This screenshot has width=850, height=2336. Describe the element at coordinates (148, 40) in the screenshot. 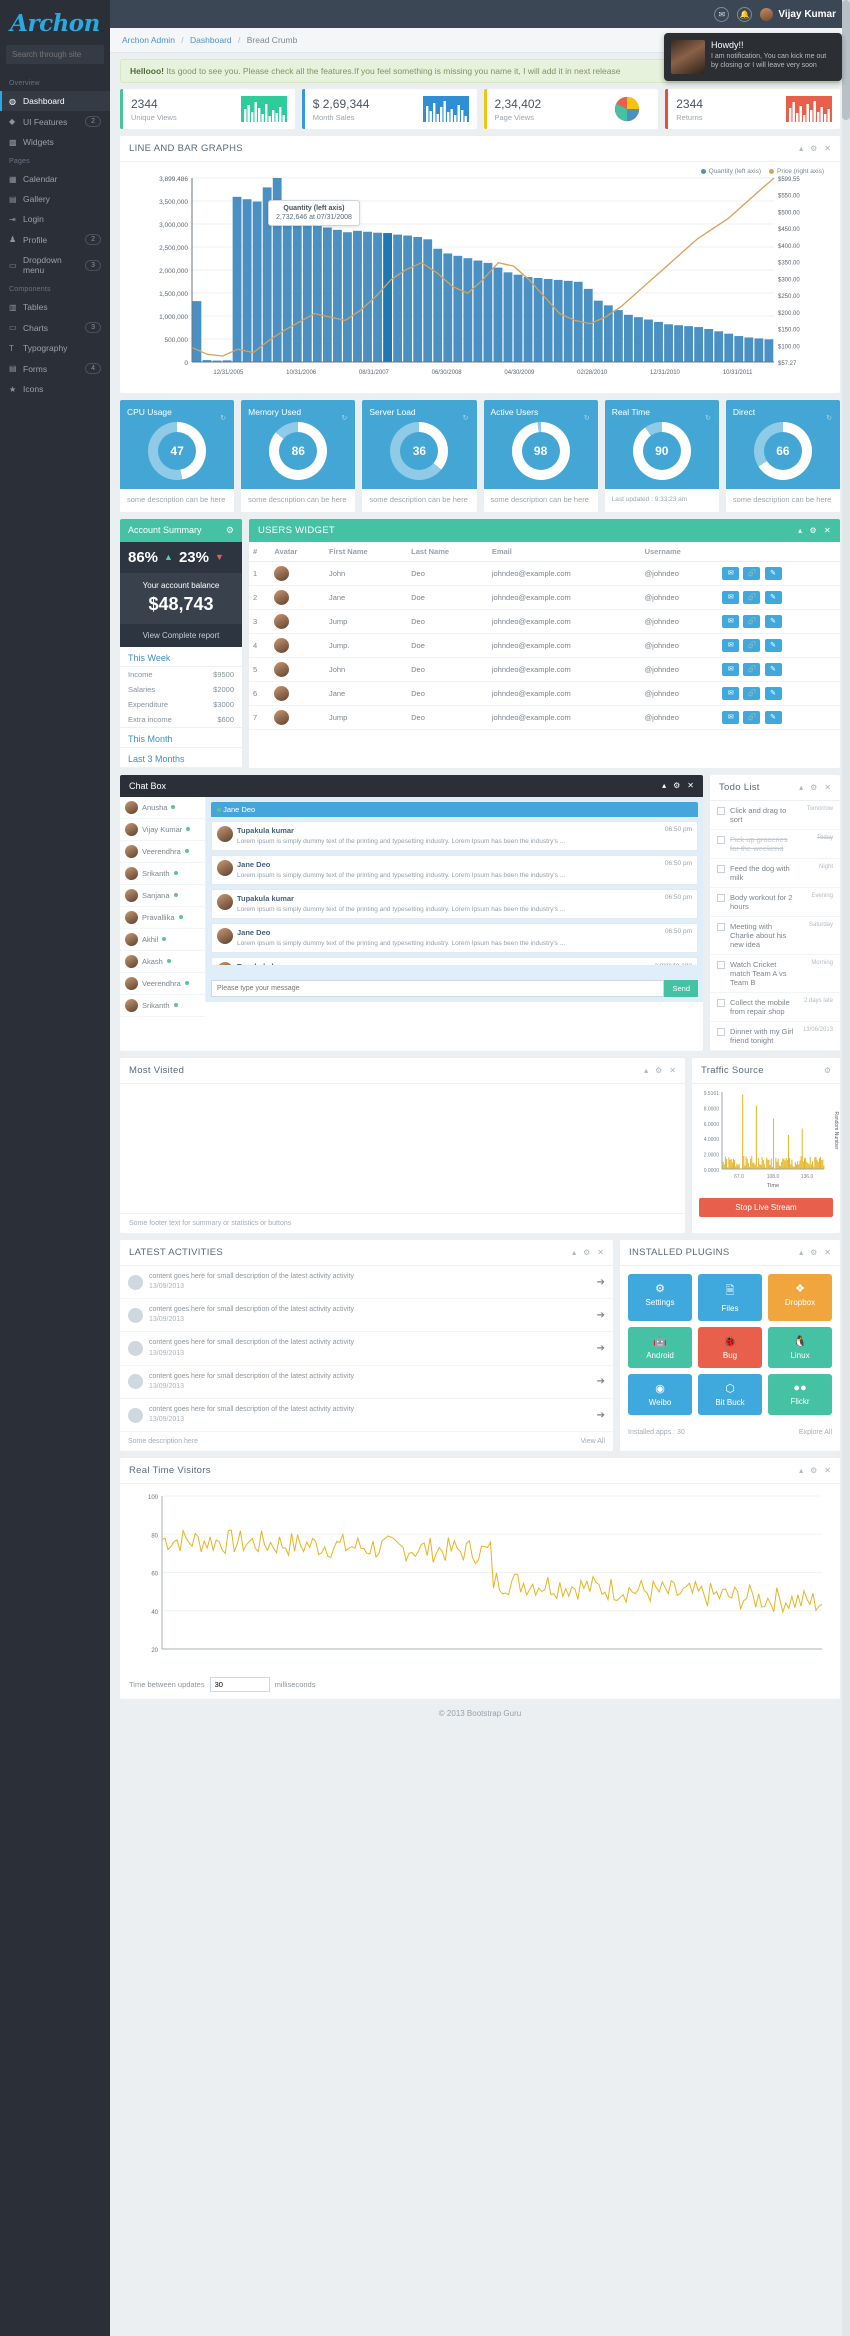

I see `breadcrumb-item-0: Archon Admin` at that location.